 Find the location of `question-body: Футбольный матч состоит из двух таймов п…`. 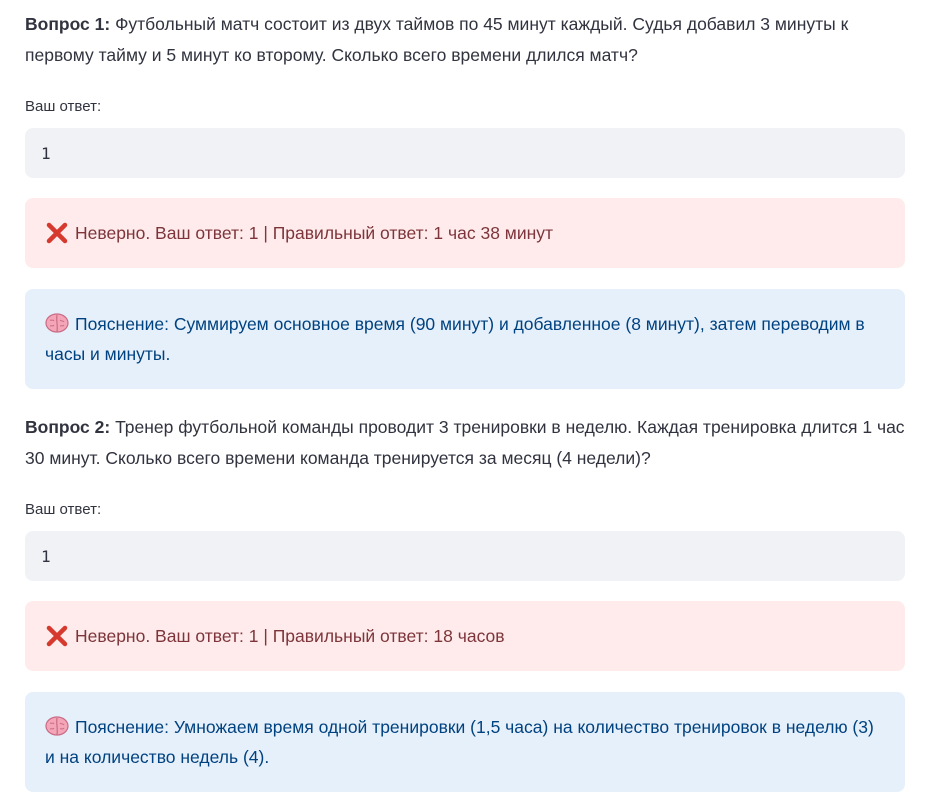

question-body: Футбольный матч состоит из двух таймов п… is located at coordinates (437, 39).